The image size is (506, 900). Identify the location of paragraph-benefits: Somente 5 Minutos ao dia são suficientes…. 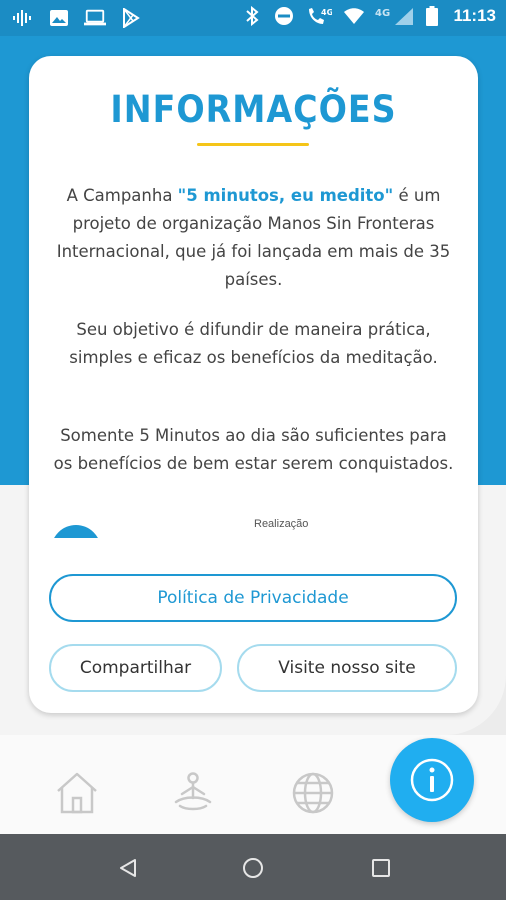
(253, 449).